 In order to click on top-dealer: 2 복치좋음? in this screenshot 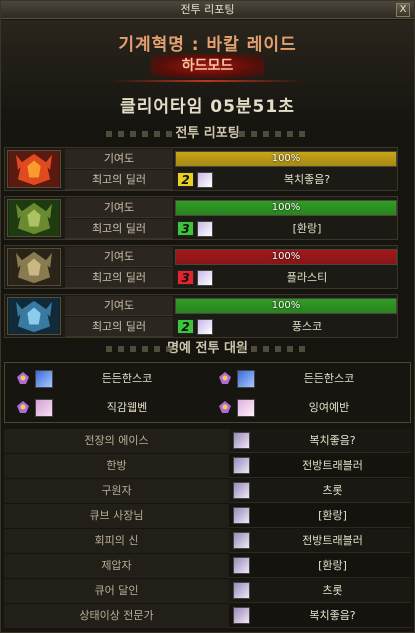, I will do `click(286, 180)`.